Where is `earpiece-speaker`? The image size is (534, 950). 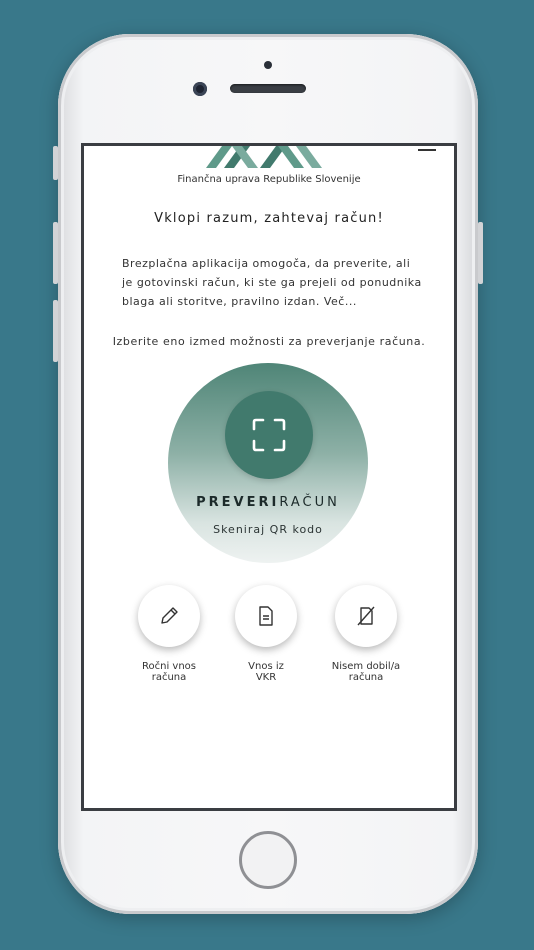 earpiece-speaker is located at coordinates (268, 88).